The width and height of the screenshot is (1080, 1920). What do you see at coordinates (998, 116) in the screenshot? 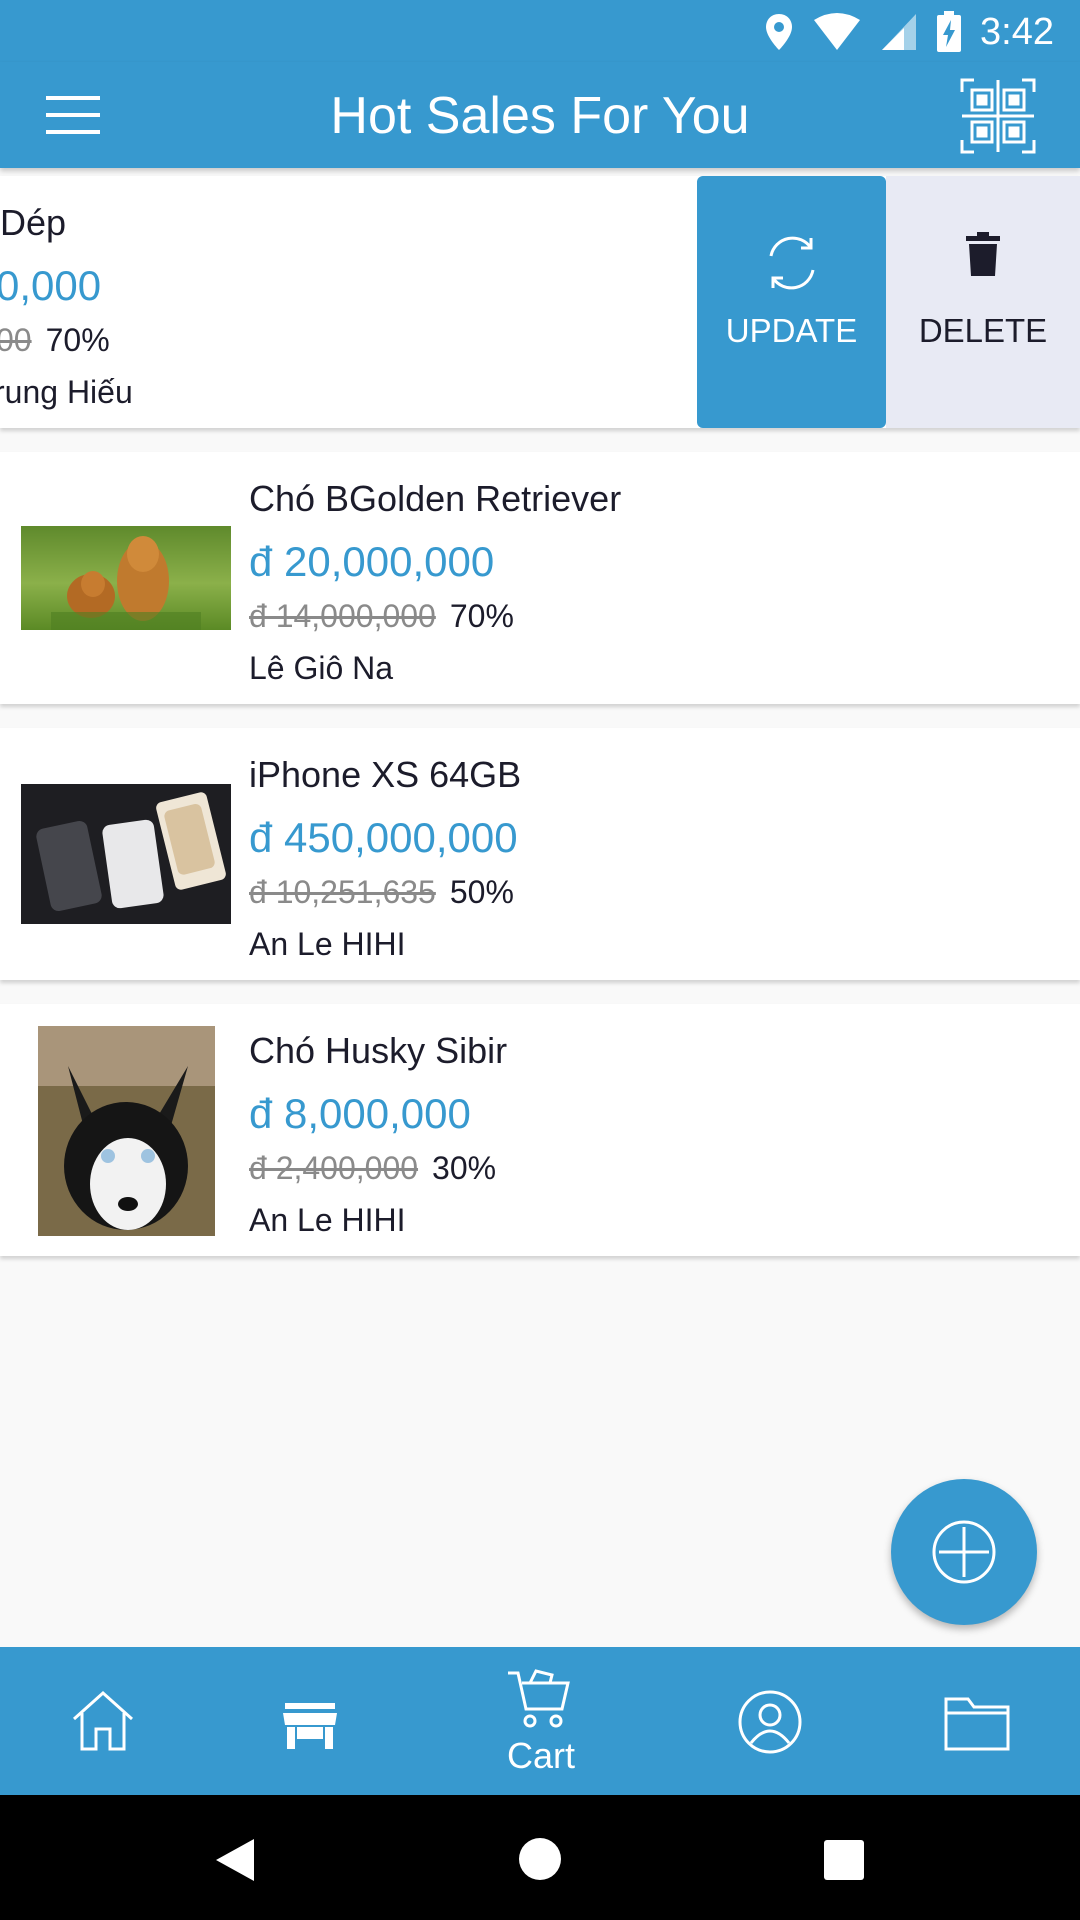
I see `qr-code-icon` at bounding box center [998, 116].